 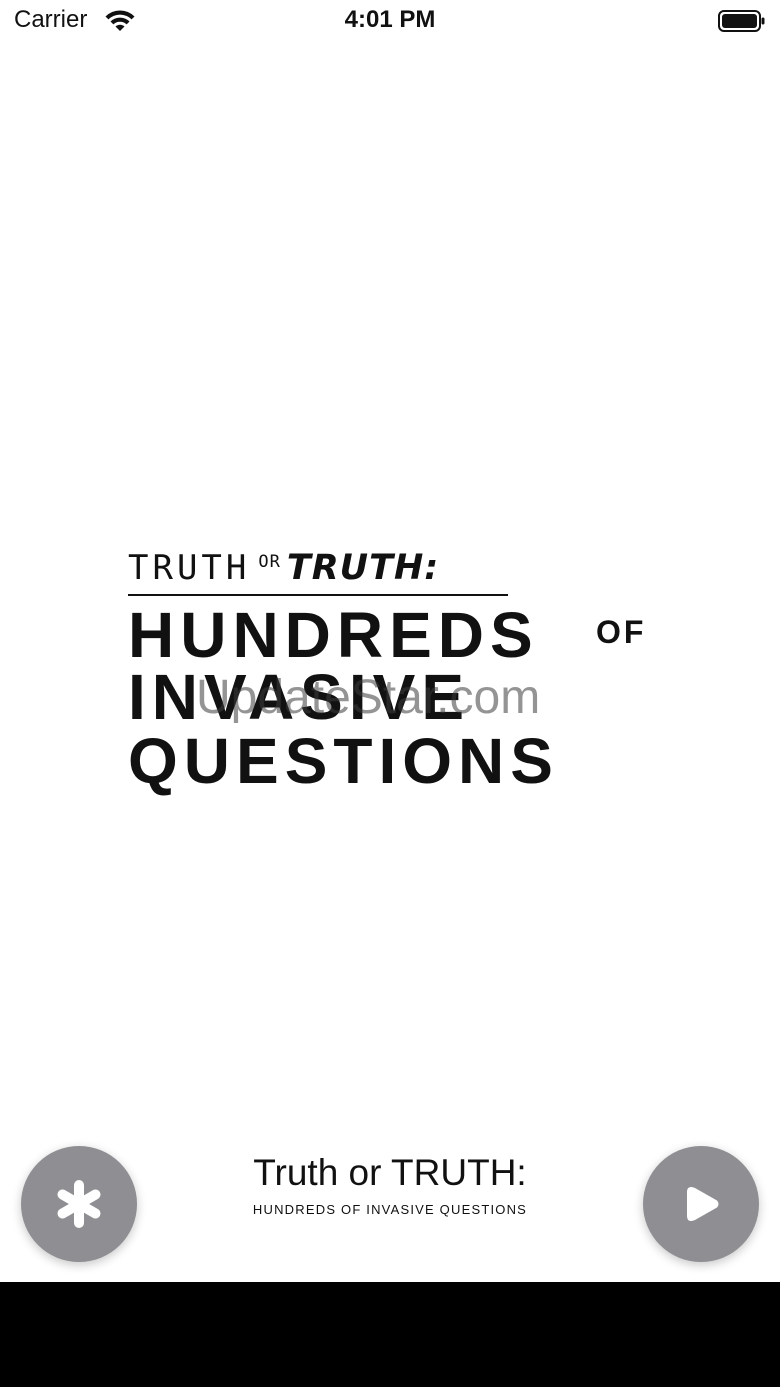 What do you see at coordinates (269, 562) in the screenshot?
I see `logo-or-text: OR` at bounding box center [269, 562].